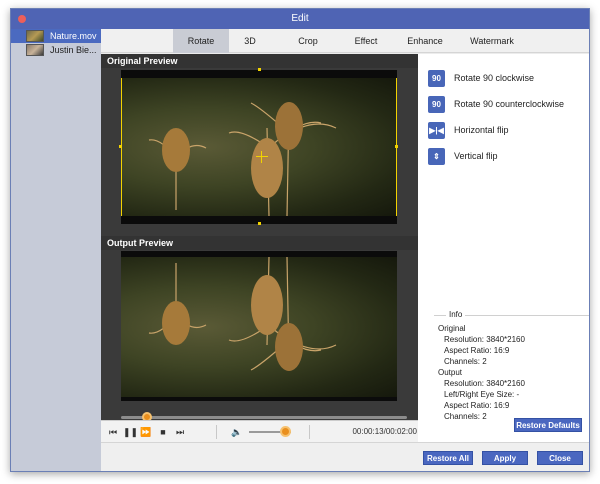 The image size is (600, 484). I want to click on info-original-resolution: Resolution: 3840*2160, so click(484, 339).